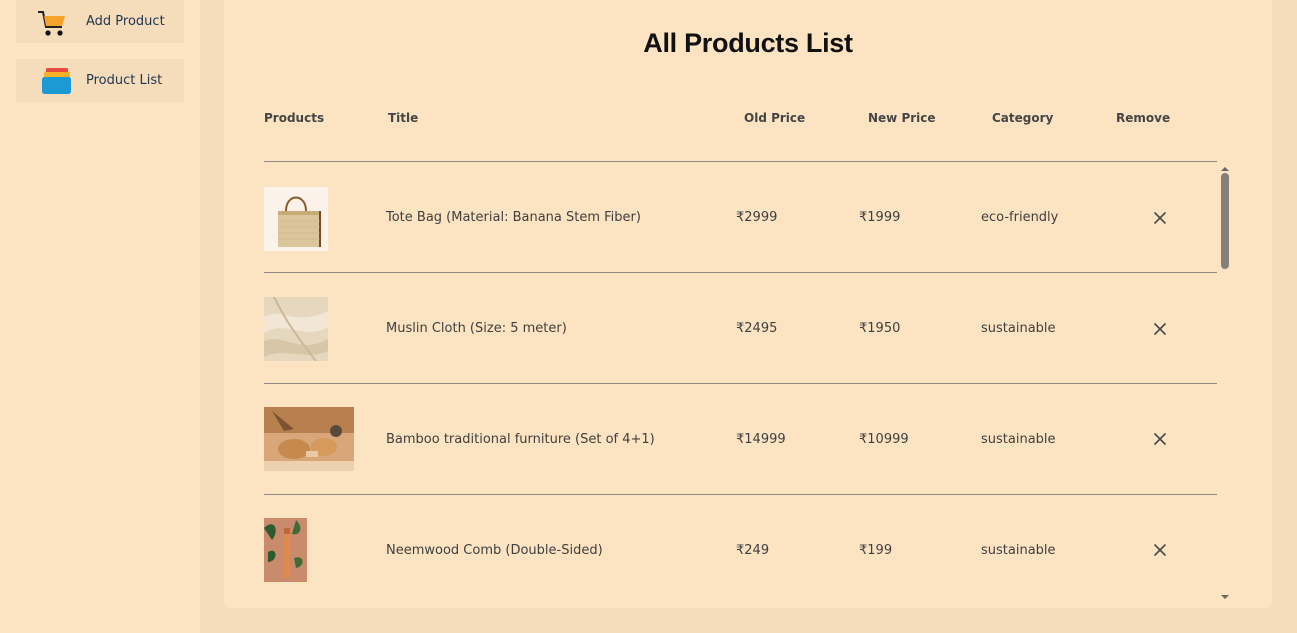 This screenshot has width=1297, height=633. Describe the element at coordinates (1143, 118) in the screenshot. I see `column-header-remove: Remove` at that location.